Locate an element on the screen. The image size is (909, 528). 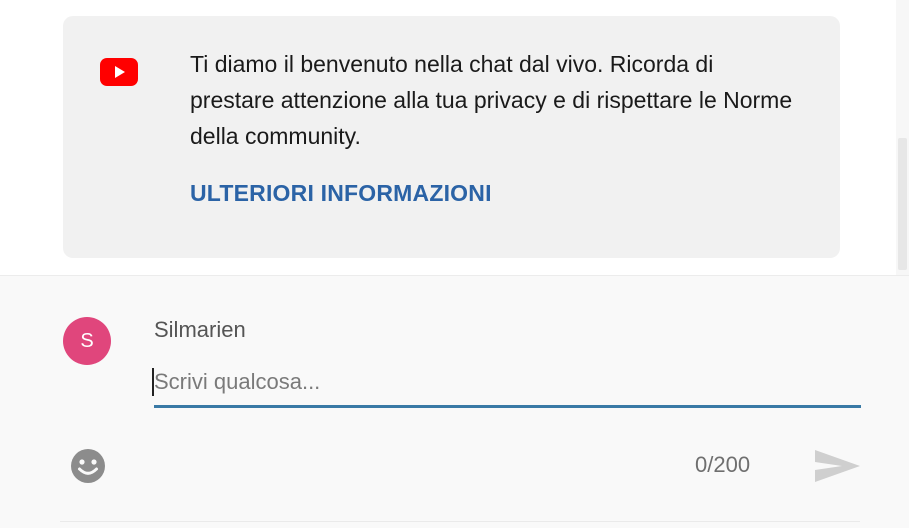
bottom-divider is located at coordinates (460, 521).